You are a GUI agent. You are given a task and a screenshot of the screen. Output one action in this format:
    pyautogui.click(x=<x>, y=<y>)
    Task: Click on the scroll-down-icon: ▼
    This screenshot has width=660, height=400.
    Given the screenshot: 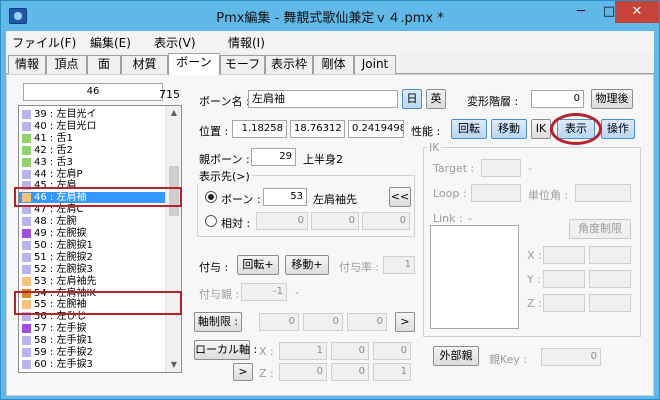 What is the action you would take?
    pyautogui.click(x=174, y=365)
    